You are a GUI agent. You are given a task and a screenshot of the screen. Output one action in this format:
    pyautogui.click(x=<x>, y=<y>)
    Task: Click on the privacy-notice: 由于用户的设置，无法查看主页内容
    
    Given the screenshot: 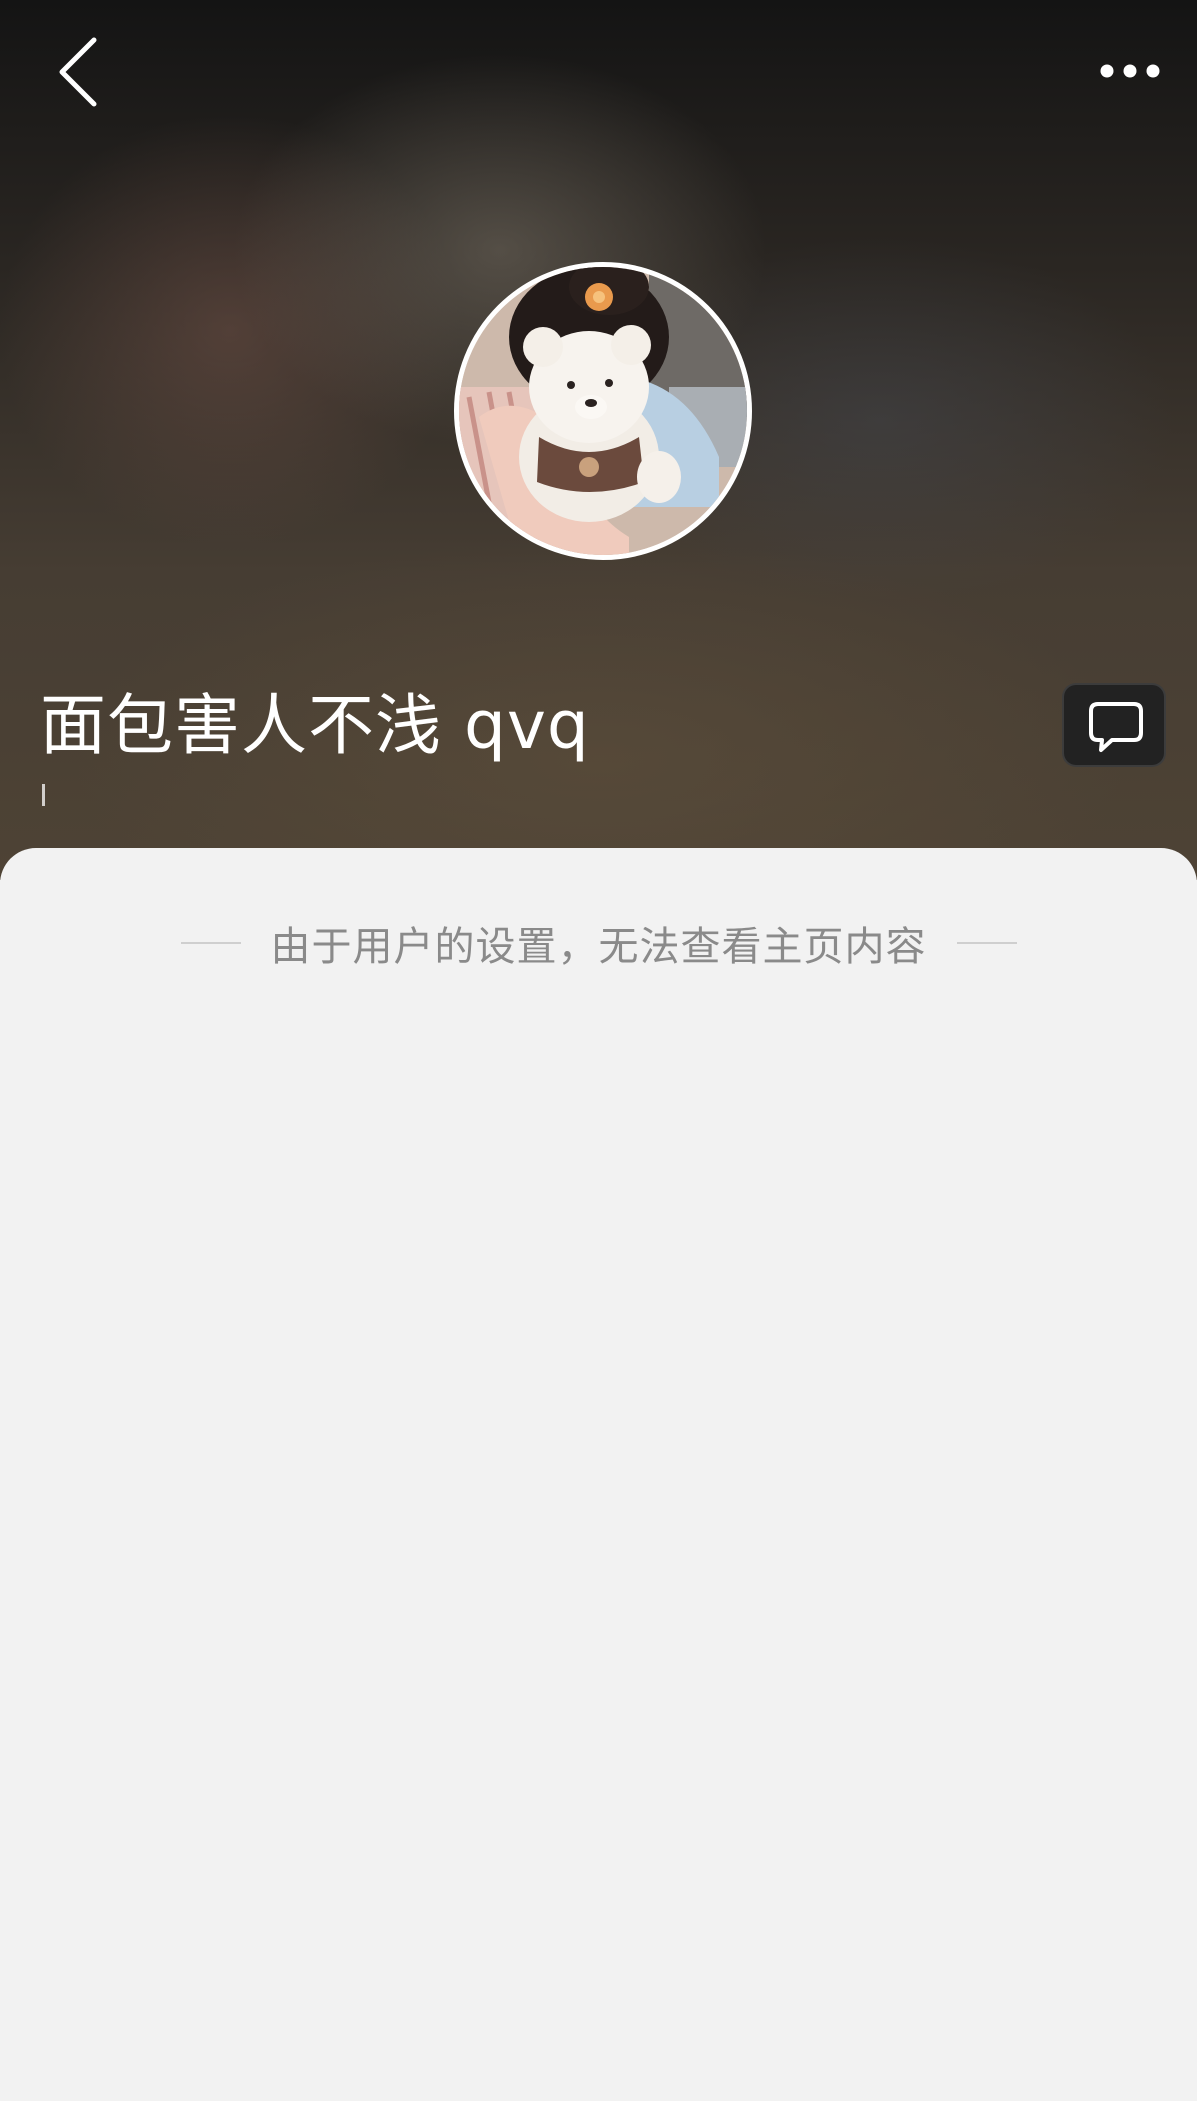 What is the action you would take?
    pyautogui.click(x=598, y=943)
    